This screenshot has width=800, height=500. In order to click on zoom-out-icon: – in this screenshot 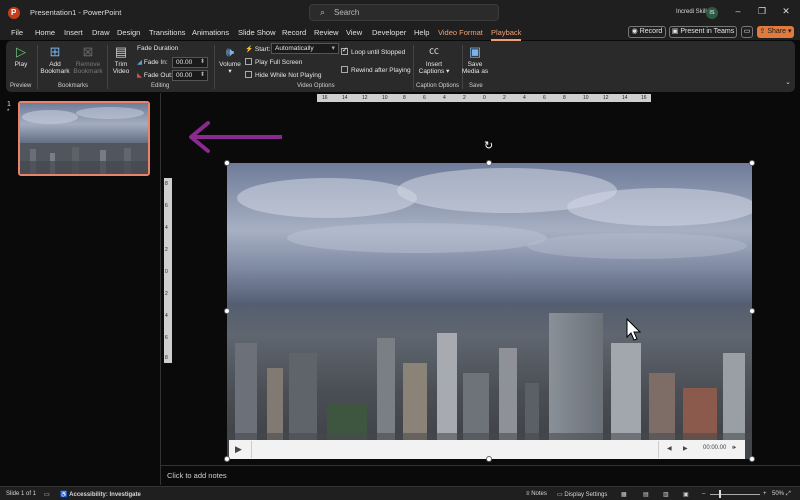, I will do `click(703, 494)`.